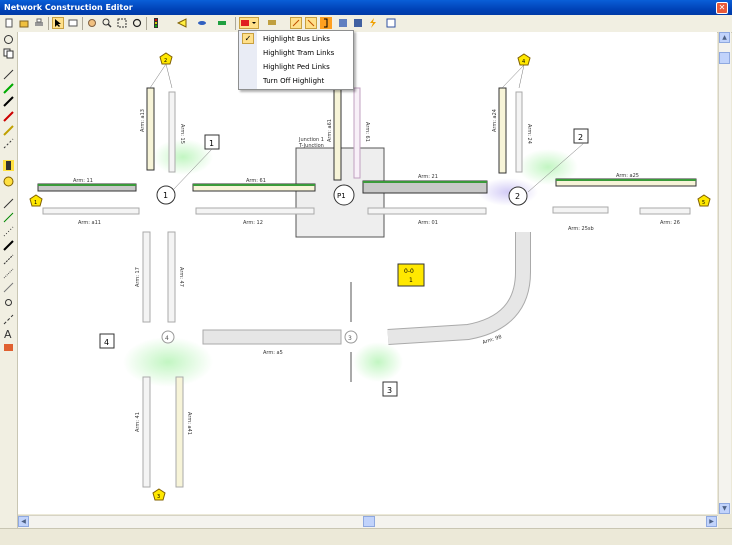 This screenshot has width=732, height=545. I want to click on zoom-icon, so click(107, 23).